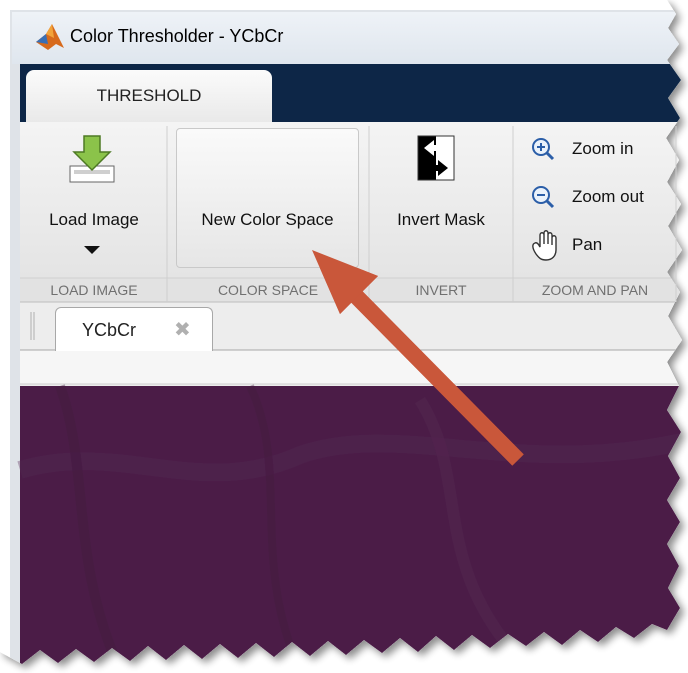 The image size is (688, 673). I want to click on pan-button: Pan, so click(598, 244).